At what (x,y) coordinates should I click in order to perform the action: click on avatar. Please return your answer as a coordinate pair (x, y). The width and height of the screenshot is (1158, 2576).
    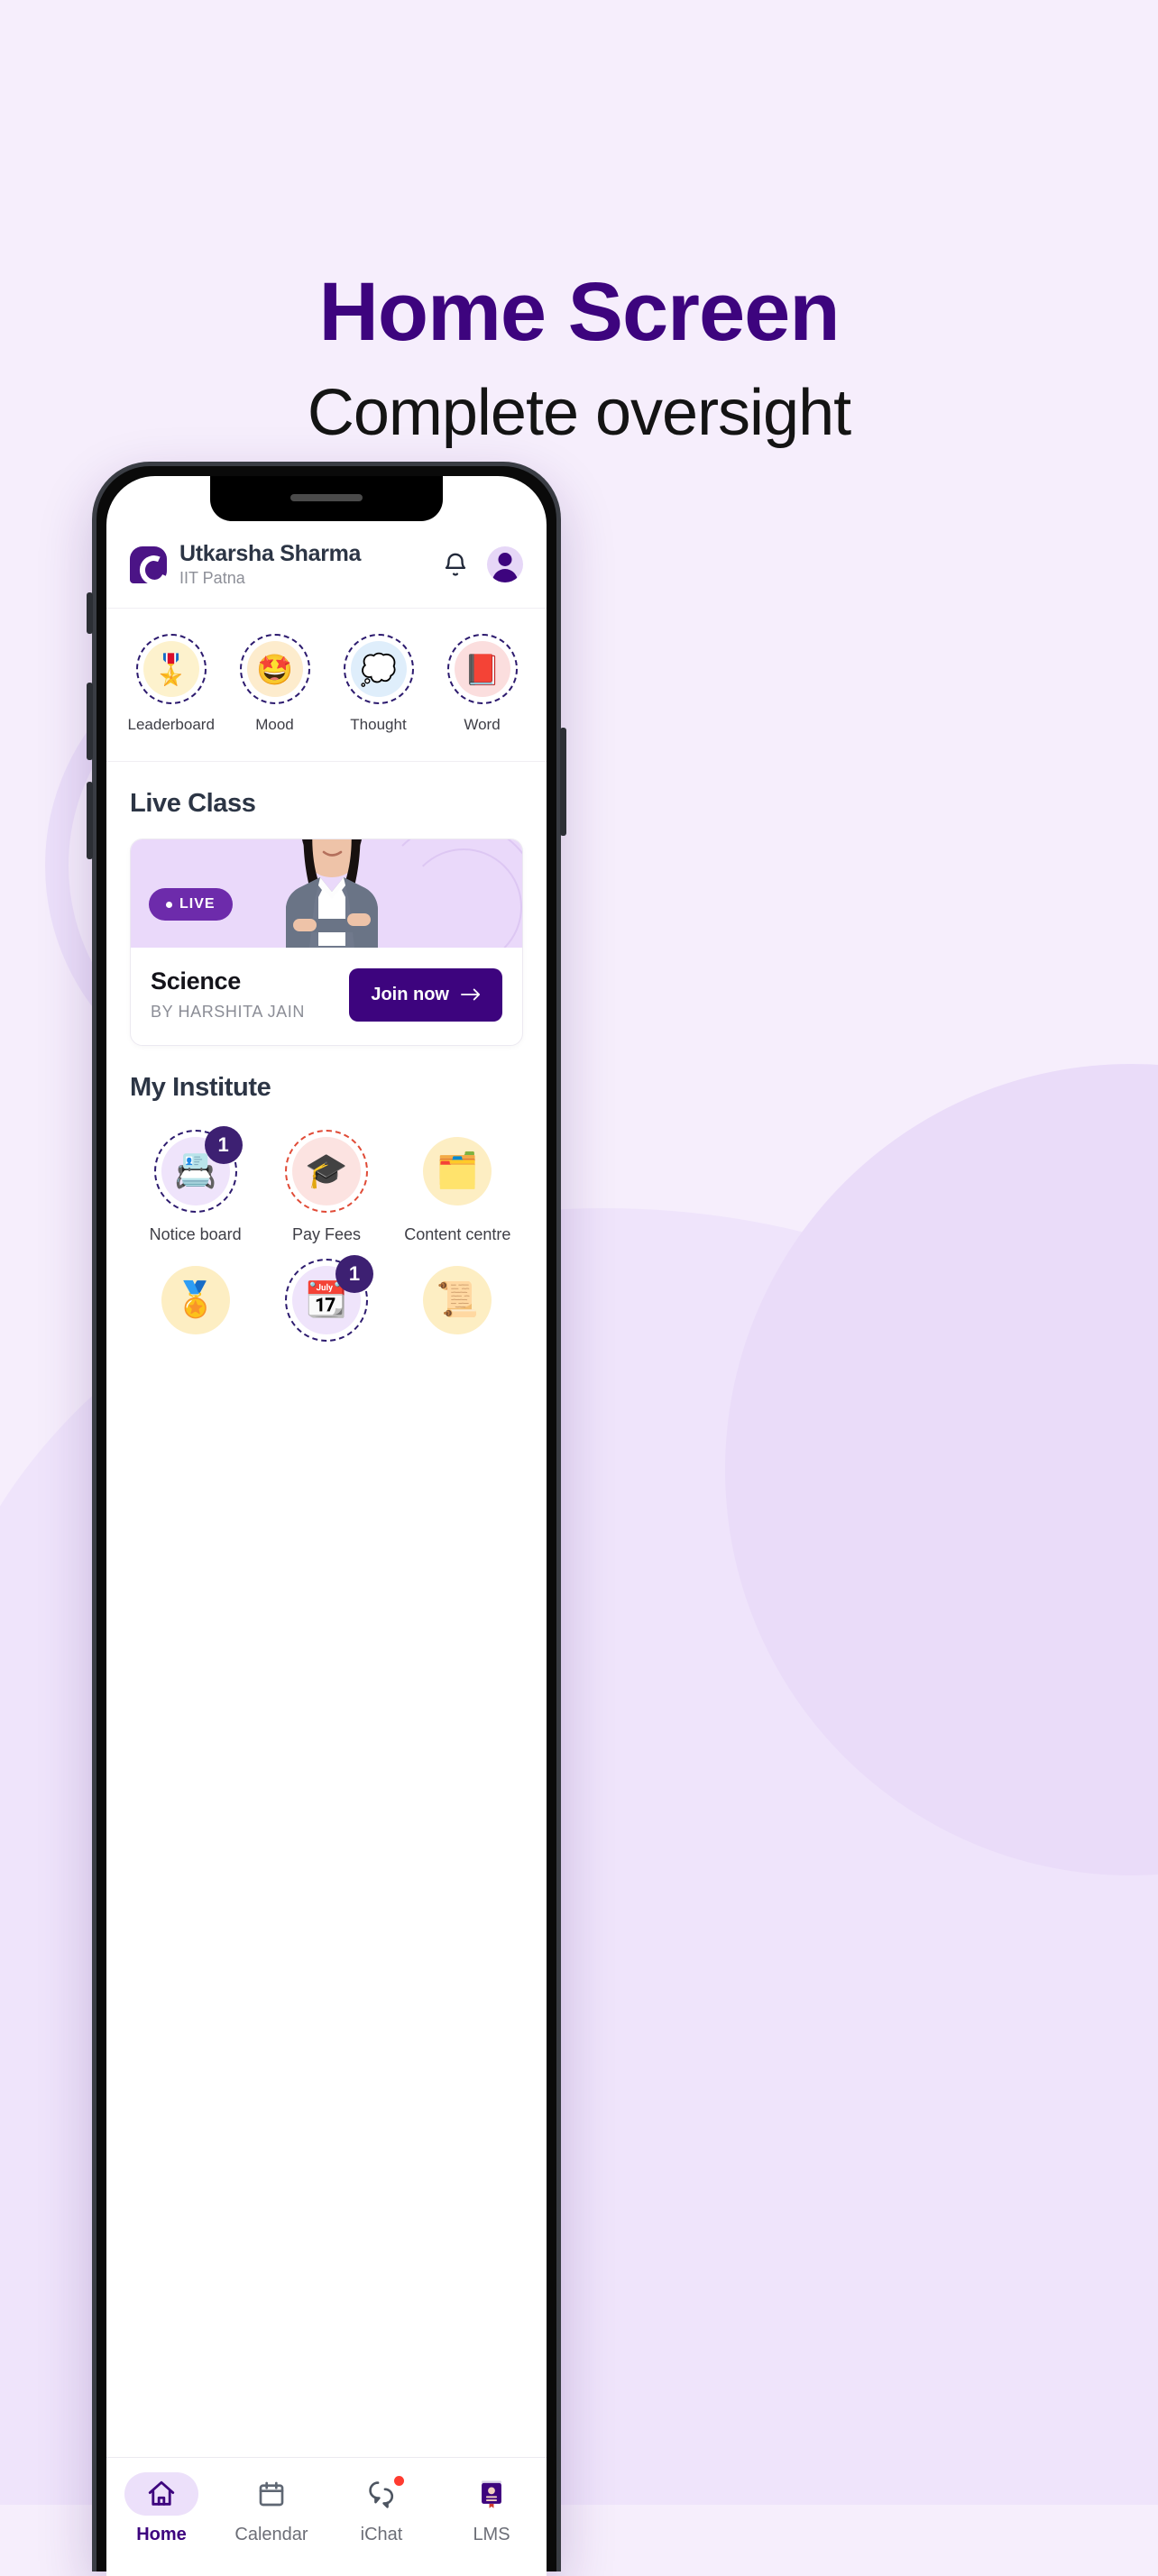
    Looking at the image, I should click on (505, 564).